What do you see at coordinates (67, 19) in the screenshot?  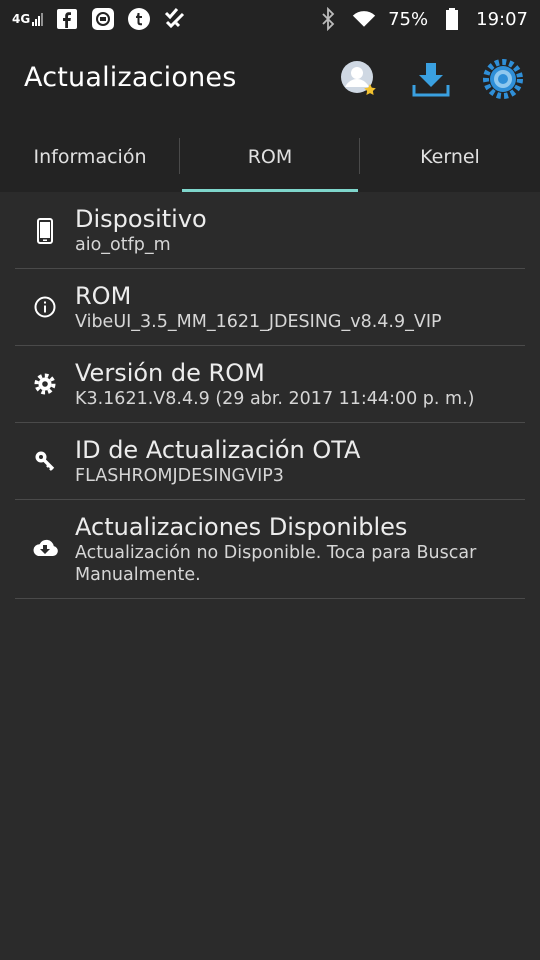 I see `facebook-icon` at bounding box center [67, 19].